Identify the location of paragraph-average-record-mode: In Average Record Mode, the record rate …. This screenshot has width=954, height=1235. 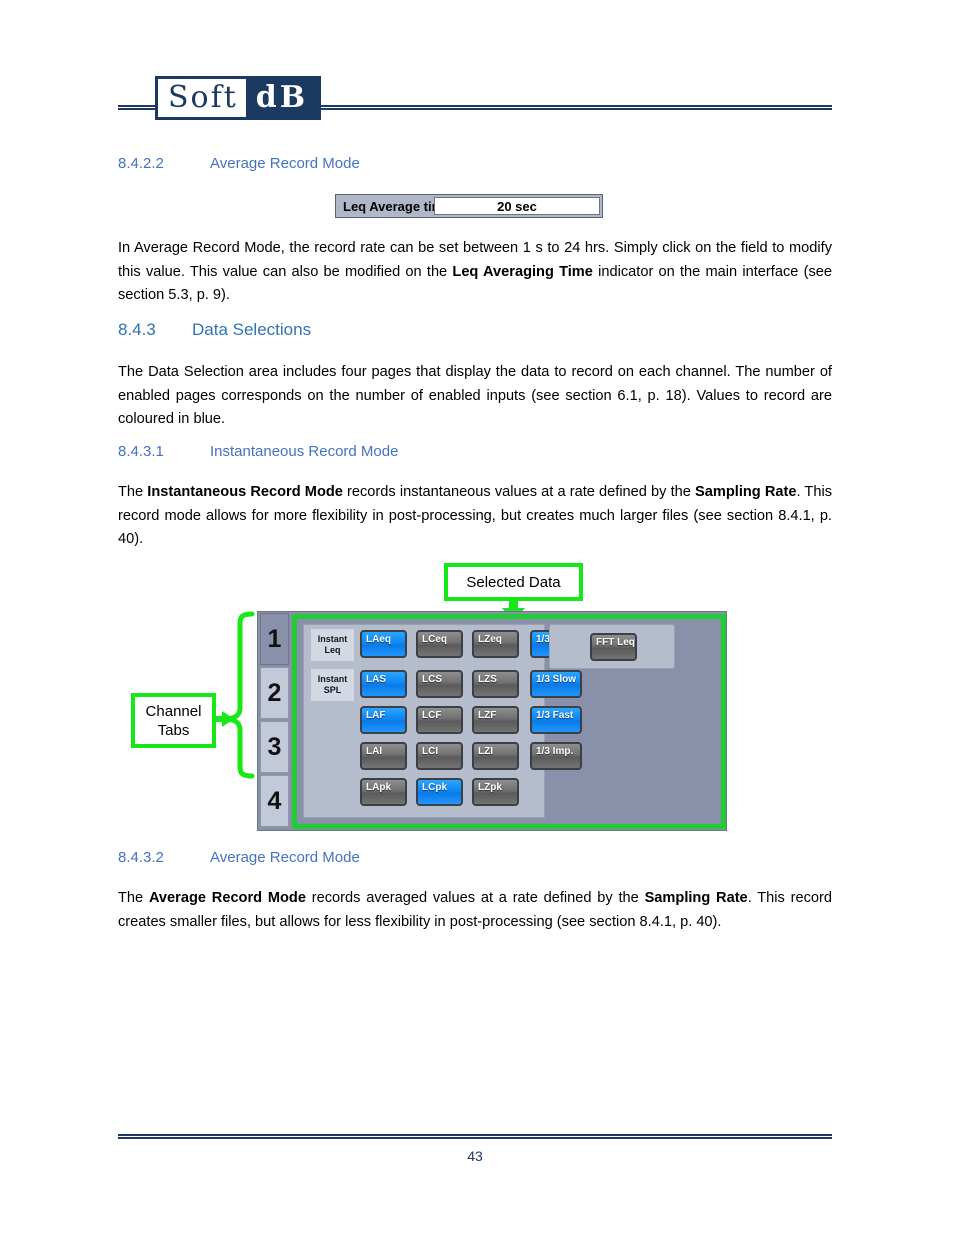
(475, 272).